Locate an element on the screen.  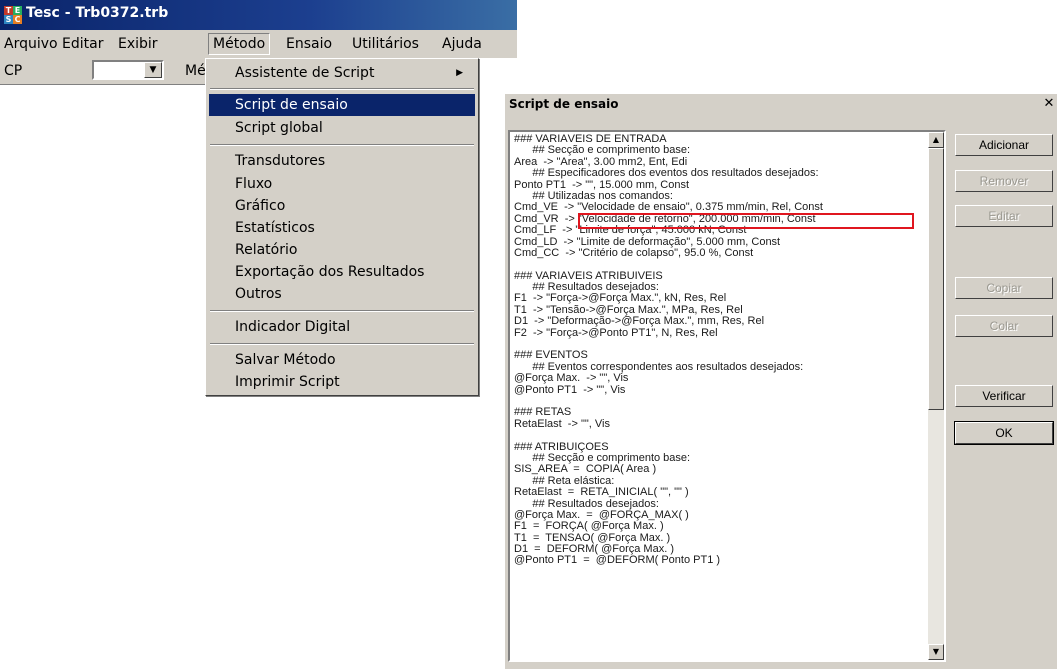
script-line: ## Utilizadas nos comandos: is located at coordinates (593, 196).